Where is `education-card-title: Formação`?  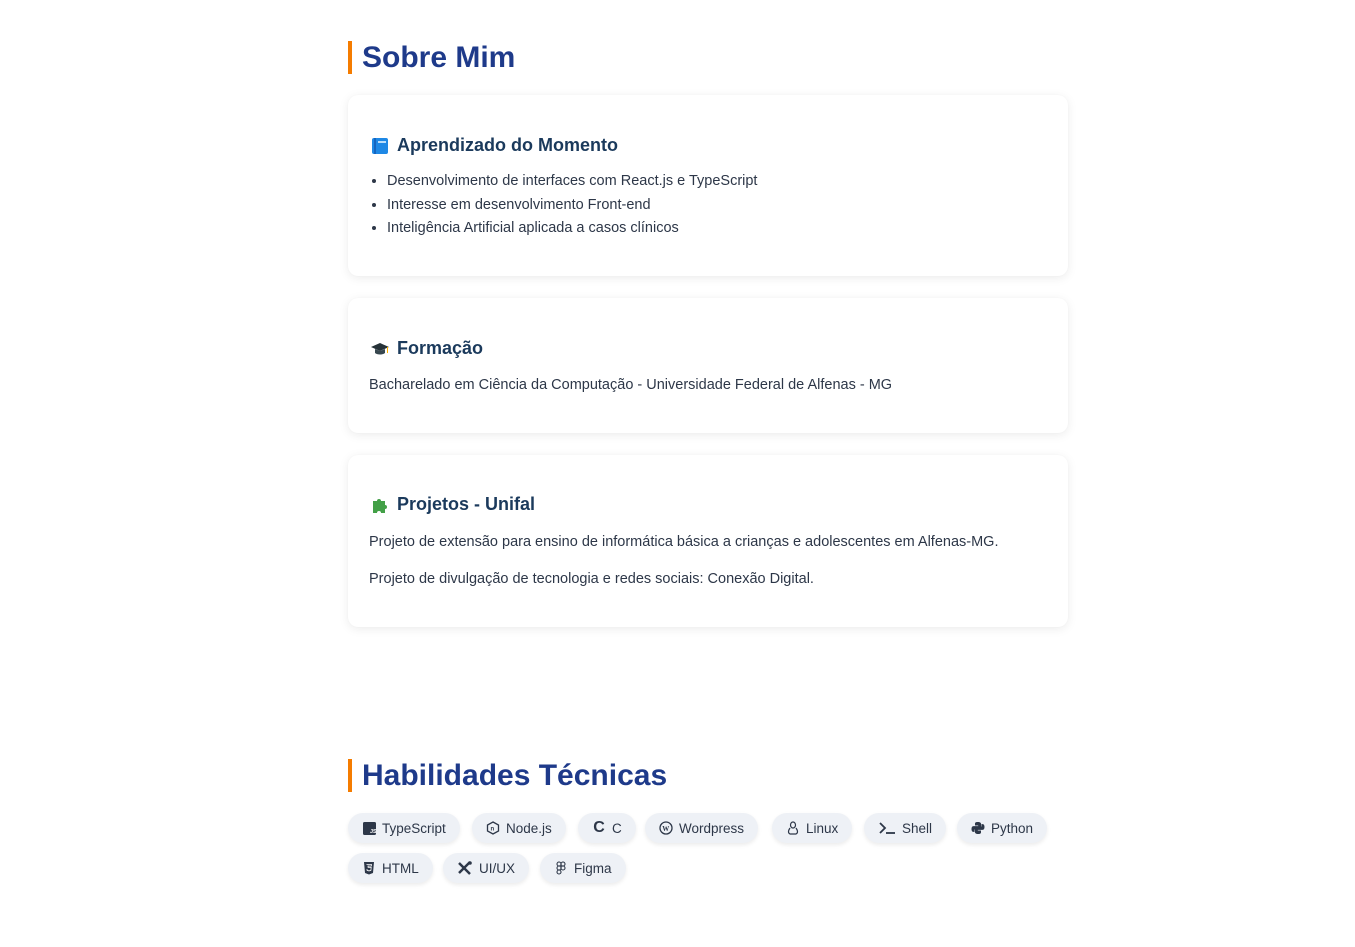 education-card-title: Formação is located at coordinates (426, 348).